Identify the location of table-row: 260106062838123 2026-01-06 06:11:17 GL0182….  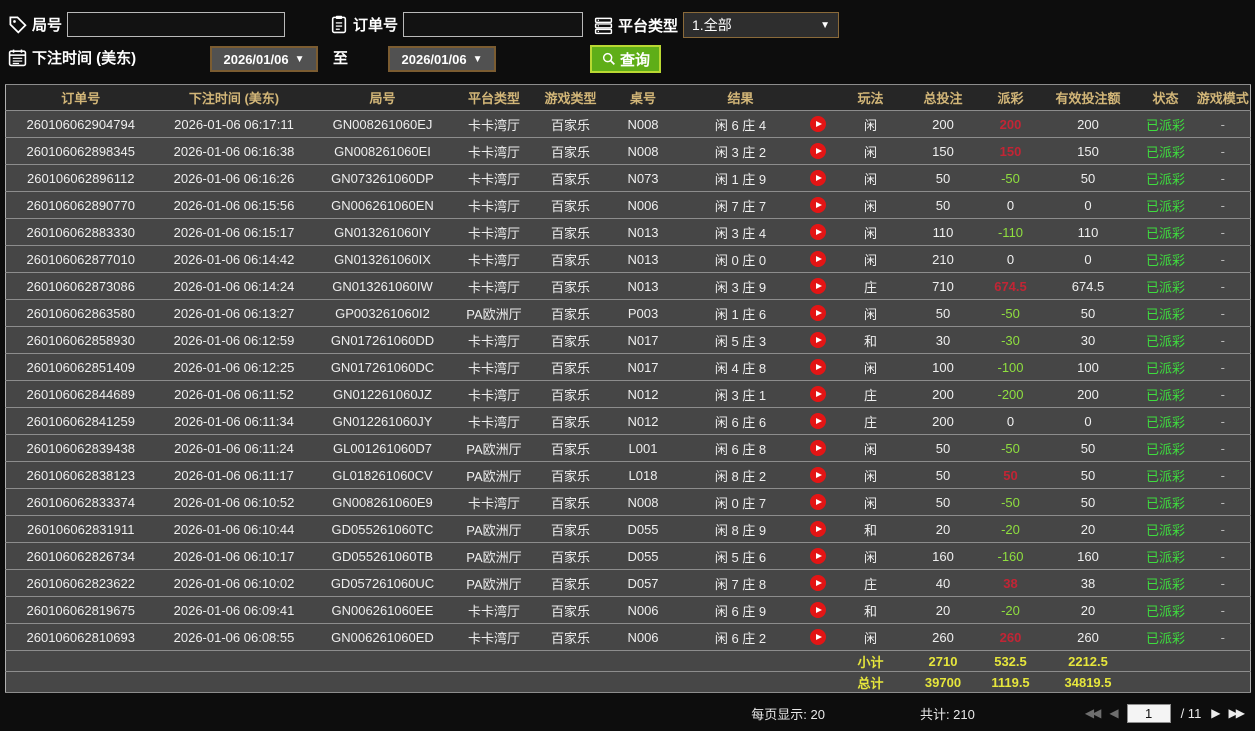
(628, 475).